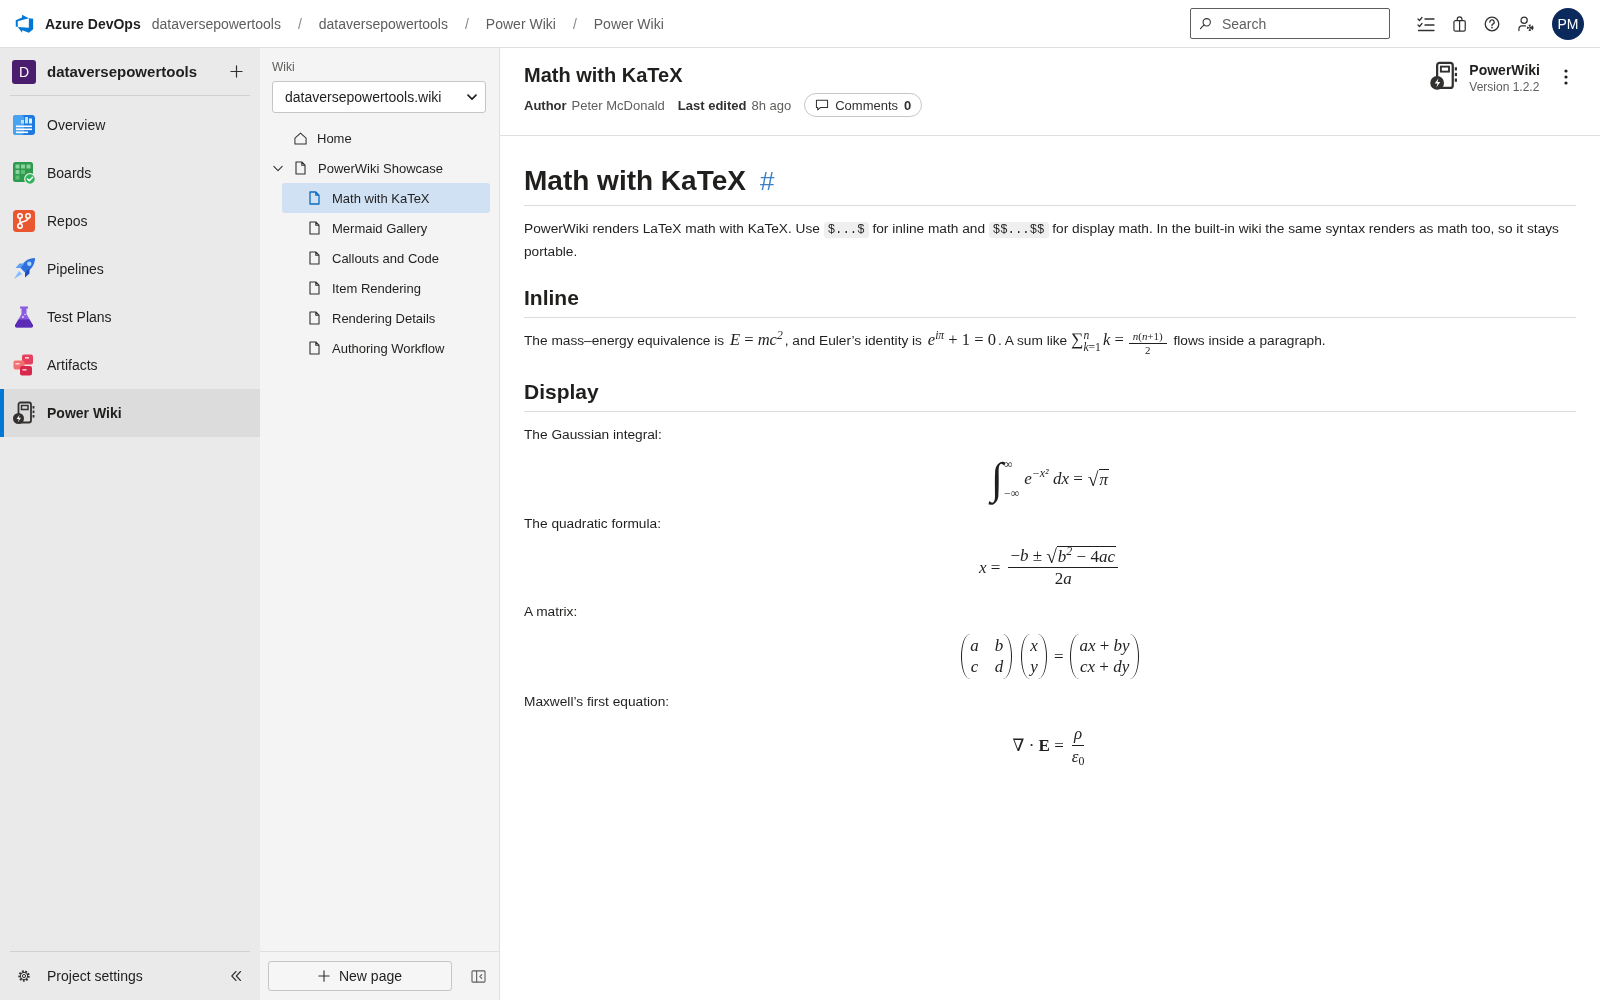  I want to click on board-check-icon, so click(24, 173).